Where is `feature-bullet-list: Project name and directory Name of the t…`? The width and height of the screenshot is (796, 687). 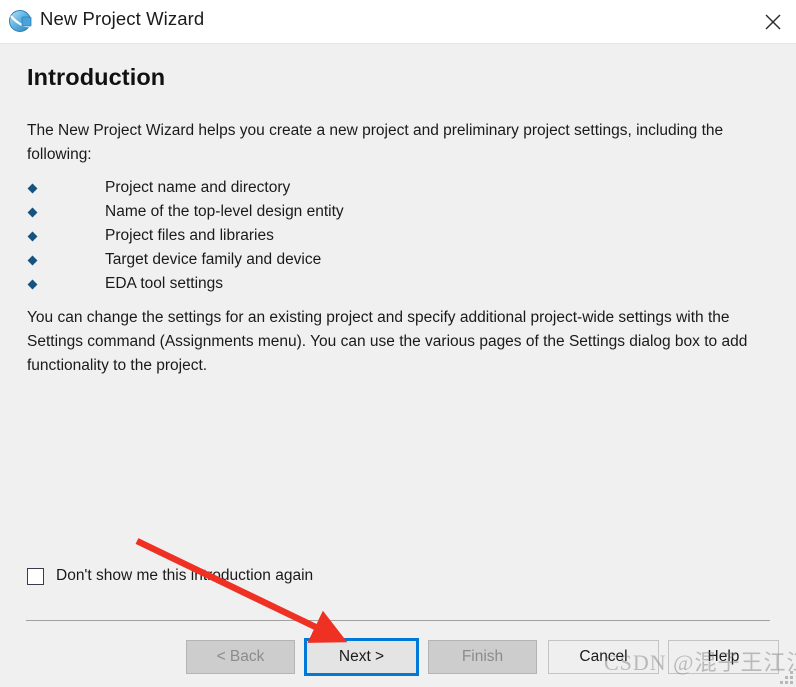 feature-bullet-list: Project name and directory Name of the t… is located at coordinates (327, 236).